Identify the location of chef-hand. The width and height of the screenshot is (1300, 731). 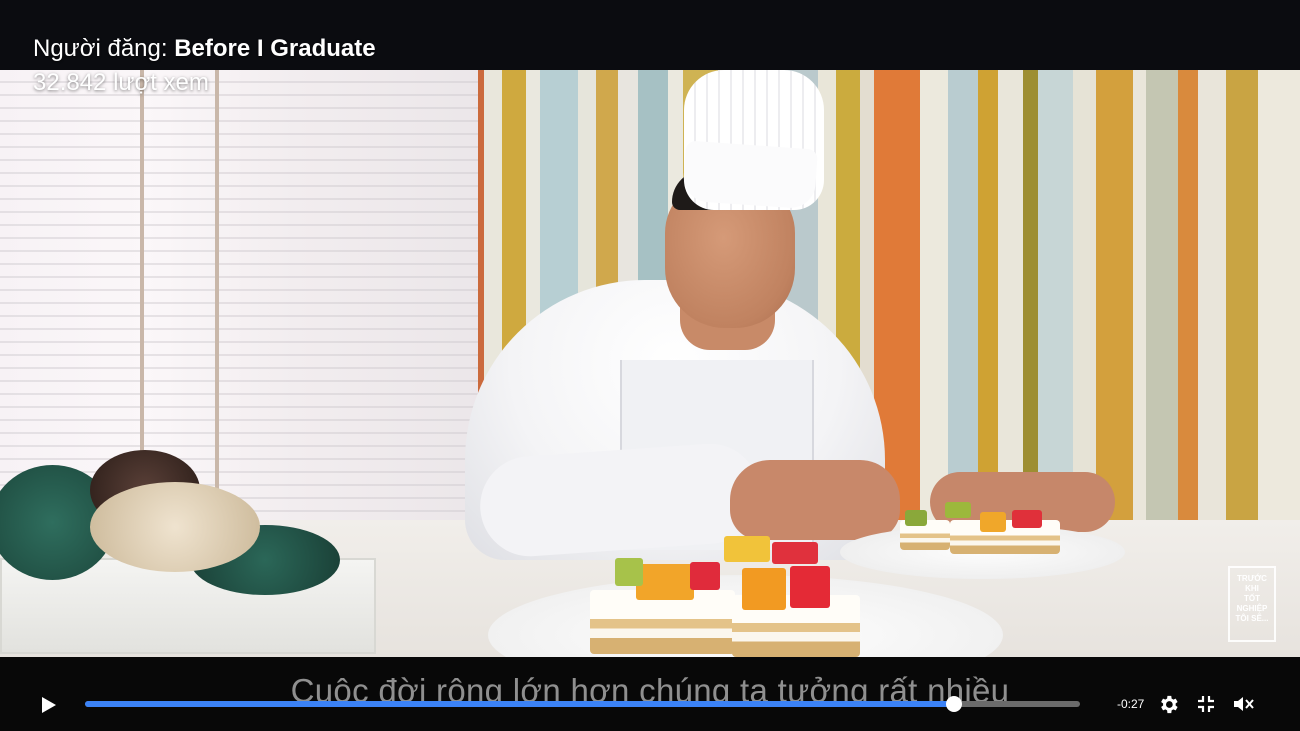
(815, 500).